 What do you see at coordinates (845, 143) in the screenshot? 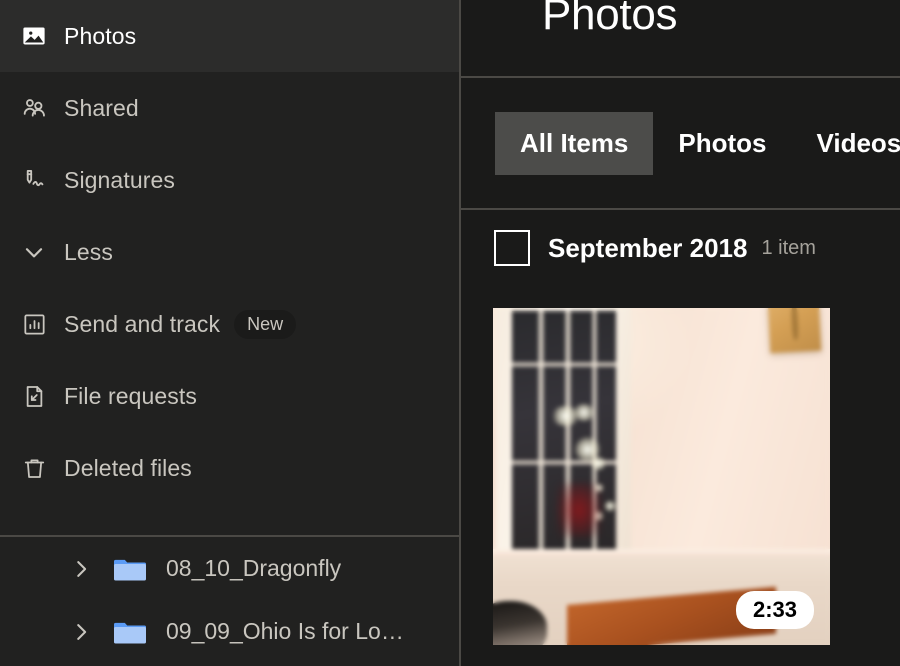
I see `tab-videos: Videos` at bounding box center [845, 143].